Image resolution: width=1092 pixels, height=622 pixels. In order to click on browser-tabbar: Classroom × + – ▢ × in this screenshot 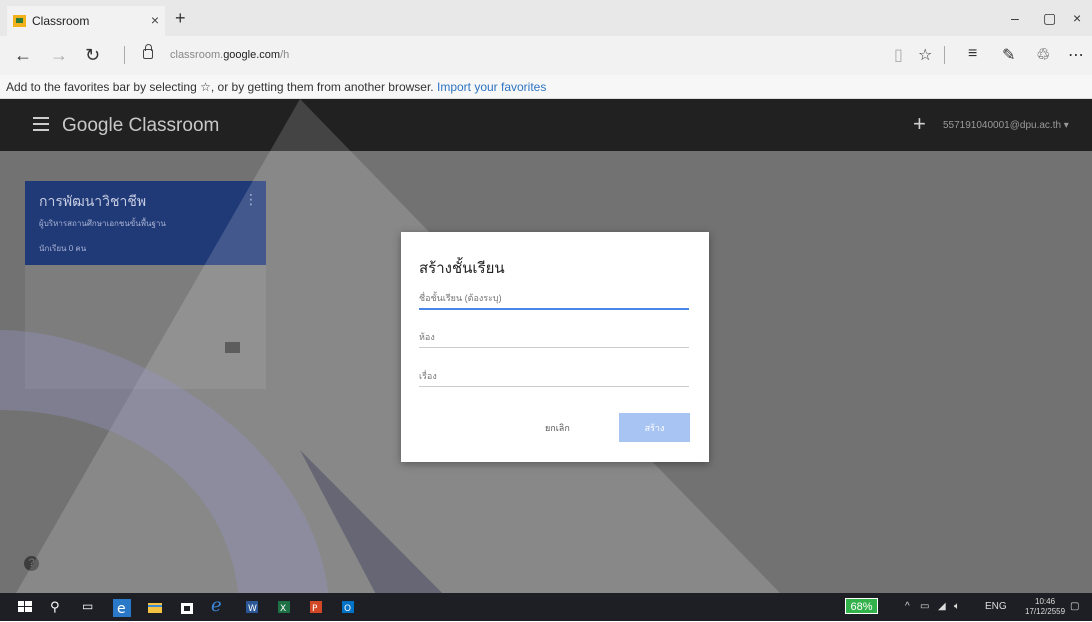, I will do `click(546, 18)`.